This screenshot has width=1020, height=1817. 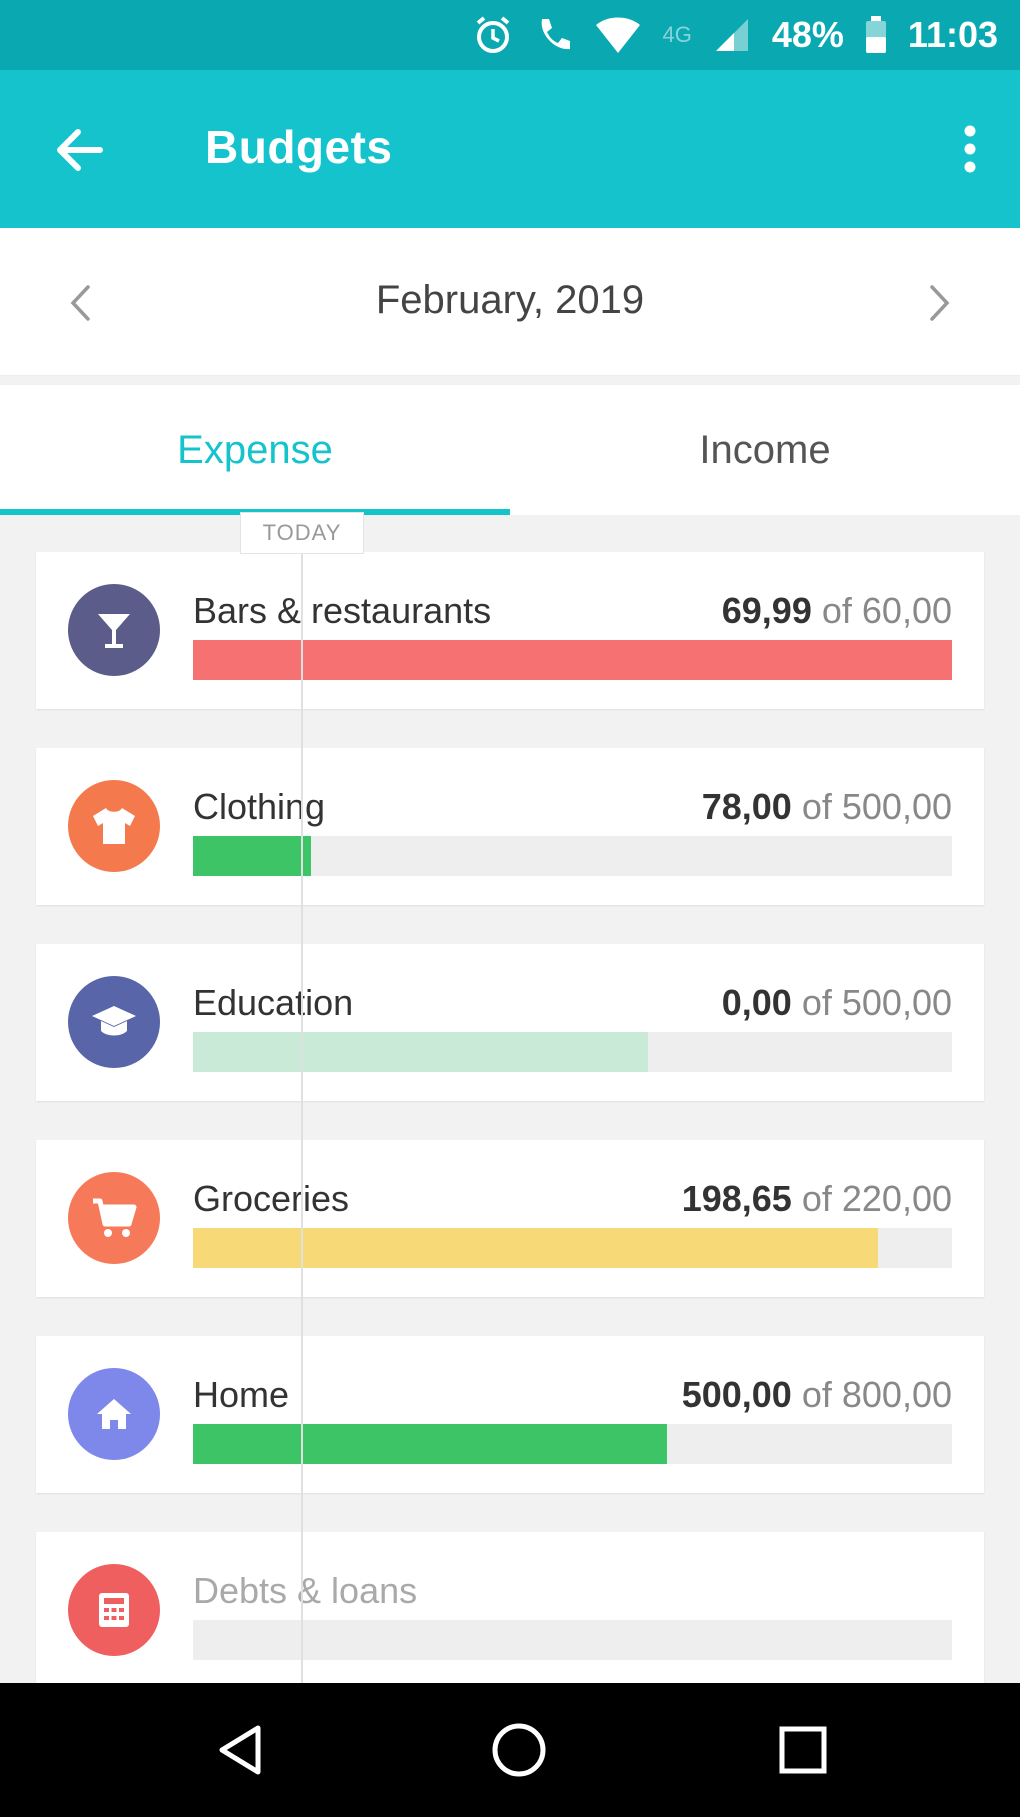 I want to click on budget-limit: 220,00, so click(x=896, y=1198).